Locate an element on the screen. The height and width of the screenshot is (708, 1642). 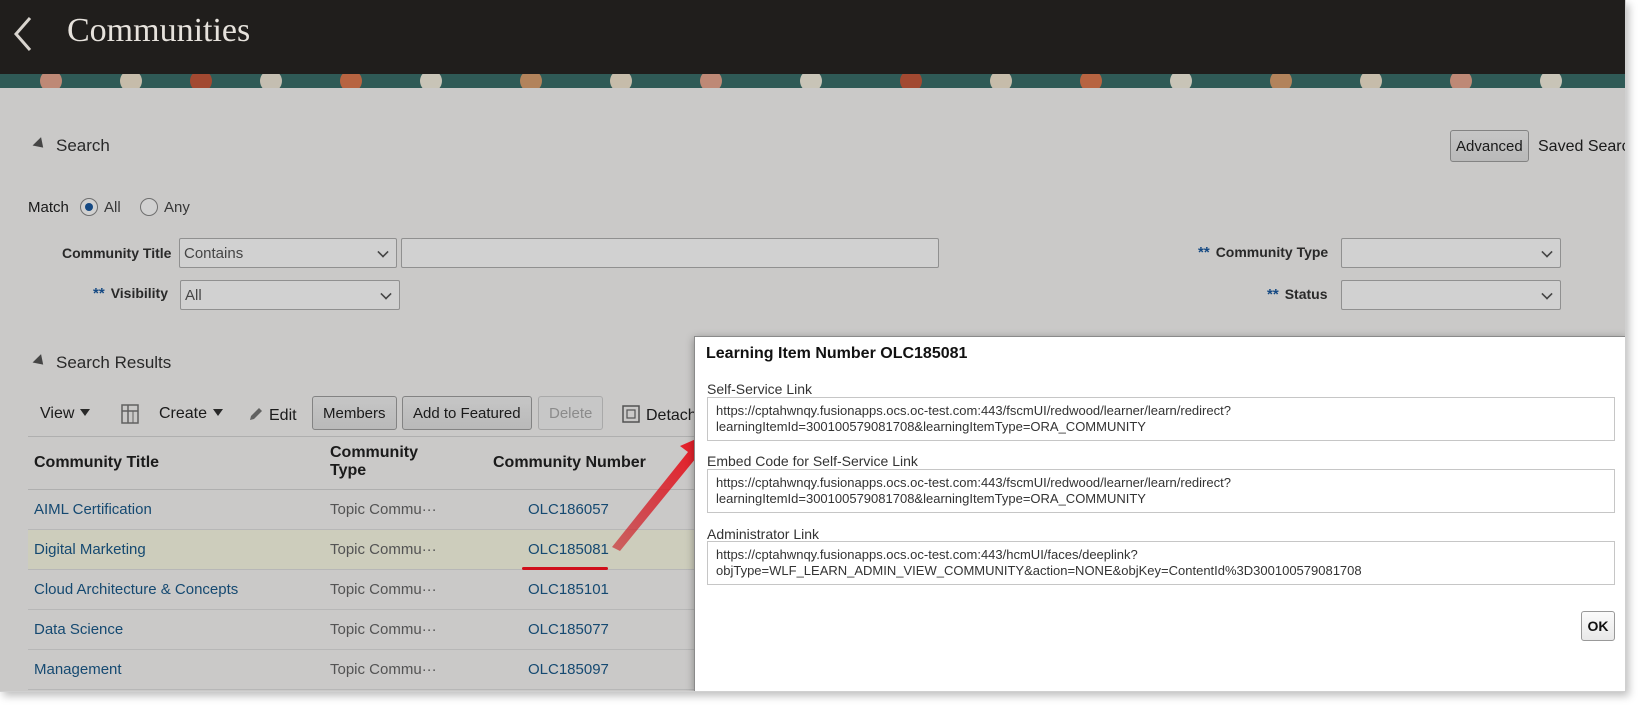
embed-code-label: Embed Code for Self-Service Link is located at coordinates (812, 461).